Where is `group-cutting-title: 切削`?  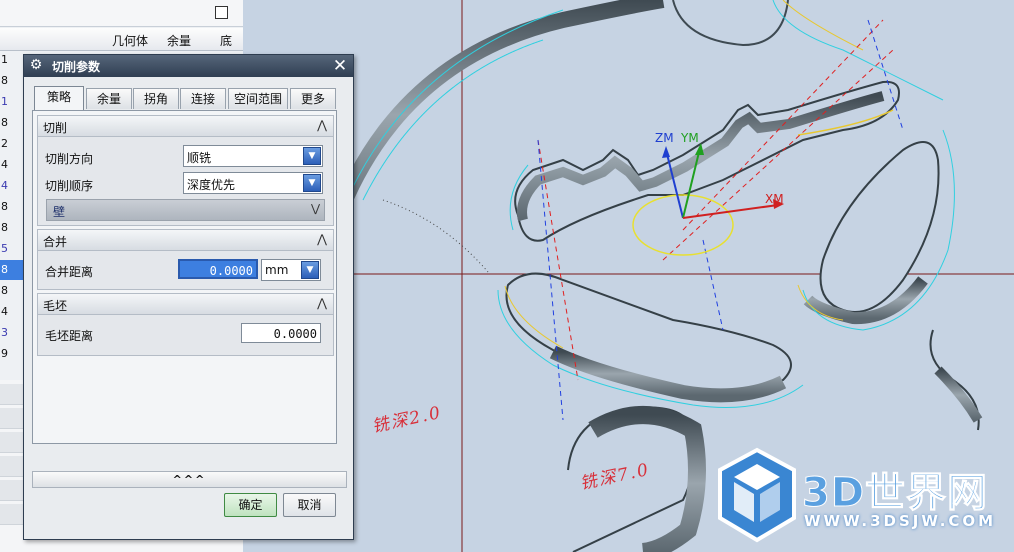 group-cutting-title: 切削 is located at coordinates (55, 128).